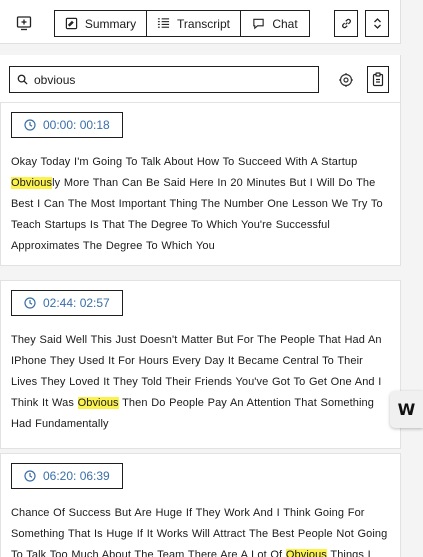 The width and height of the screenshot is (423, 557). I want to click on add-panel-icon, so click(24, 23).